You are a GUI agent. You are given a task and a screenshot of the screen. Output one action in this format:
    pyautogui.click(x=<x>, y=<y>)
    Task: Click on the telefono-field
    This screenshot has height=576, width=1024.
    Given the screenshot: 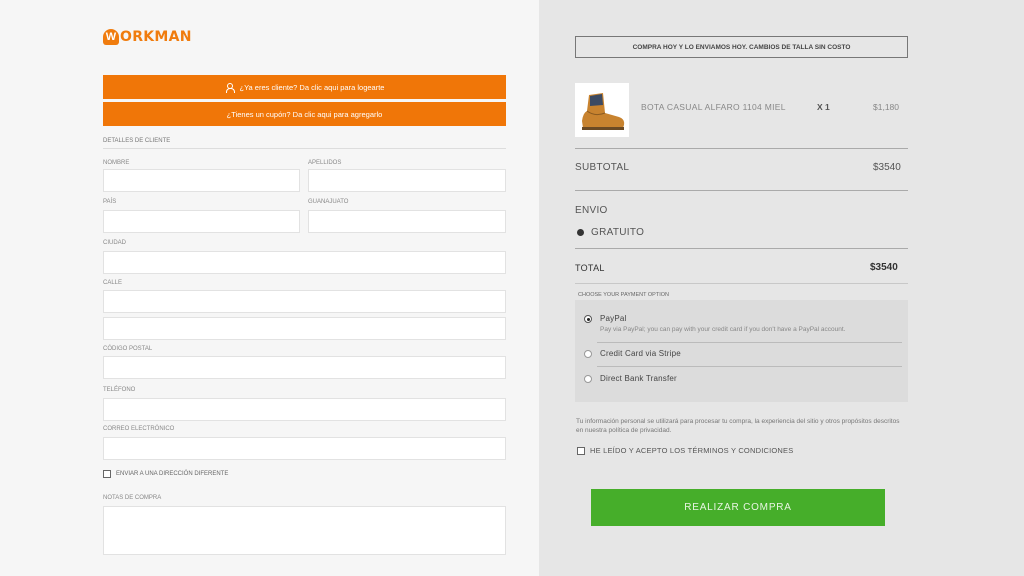 What is the action you would take?
    pyautogui.click(x=304, y=409)
    